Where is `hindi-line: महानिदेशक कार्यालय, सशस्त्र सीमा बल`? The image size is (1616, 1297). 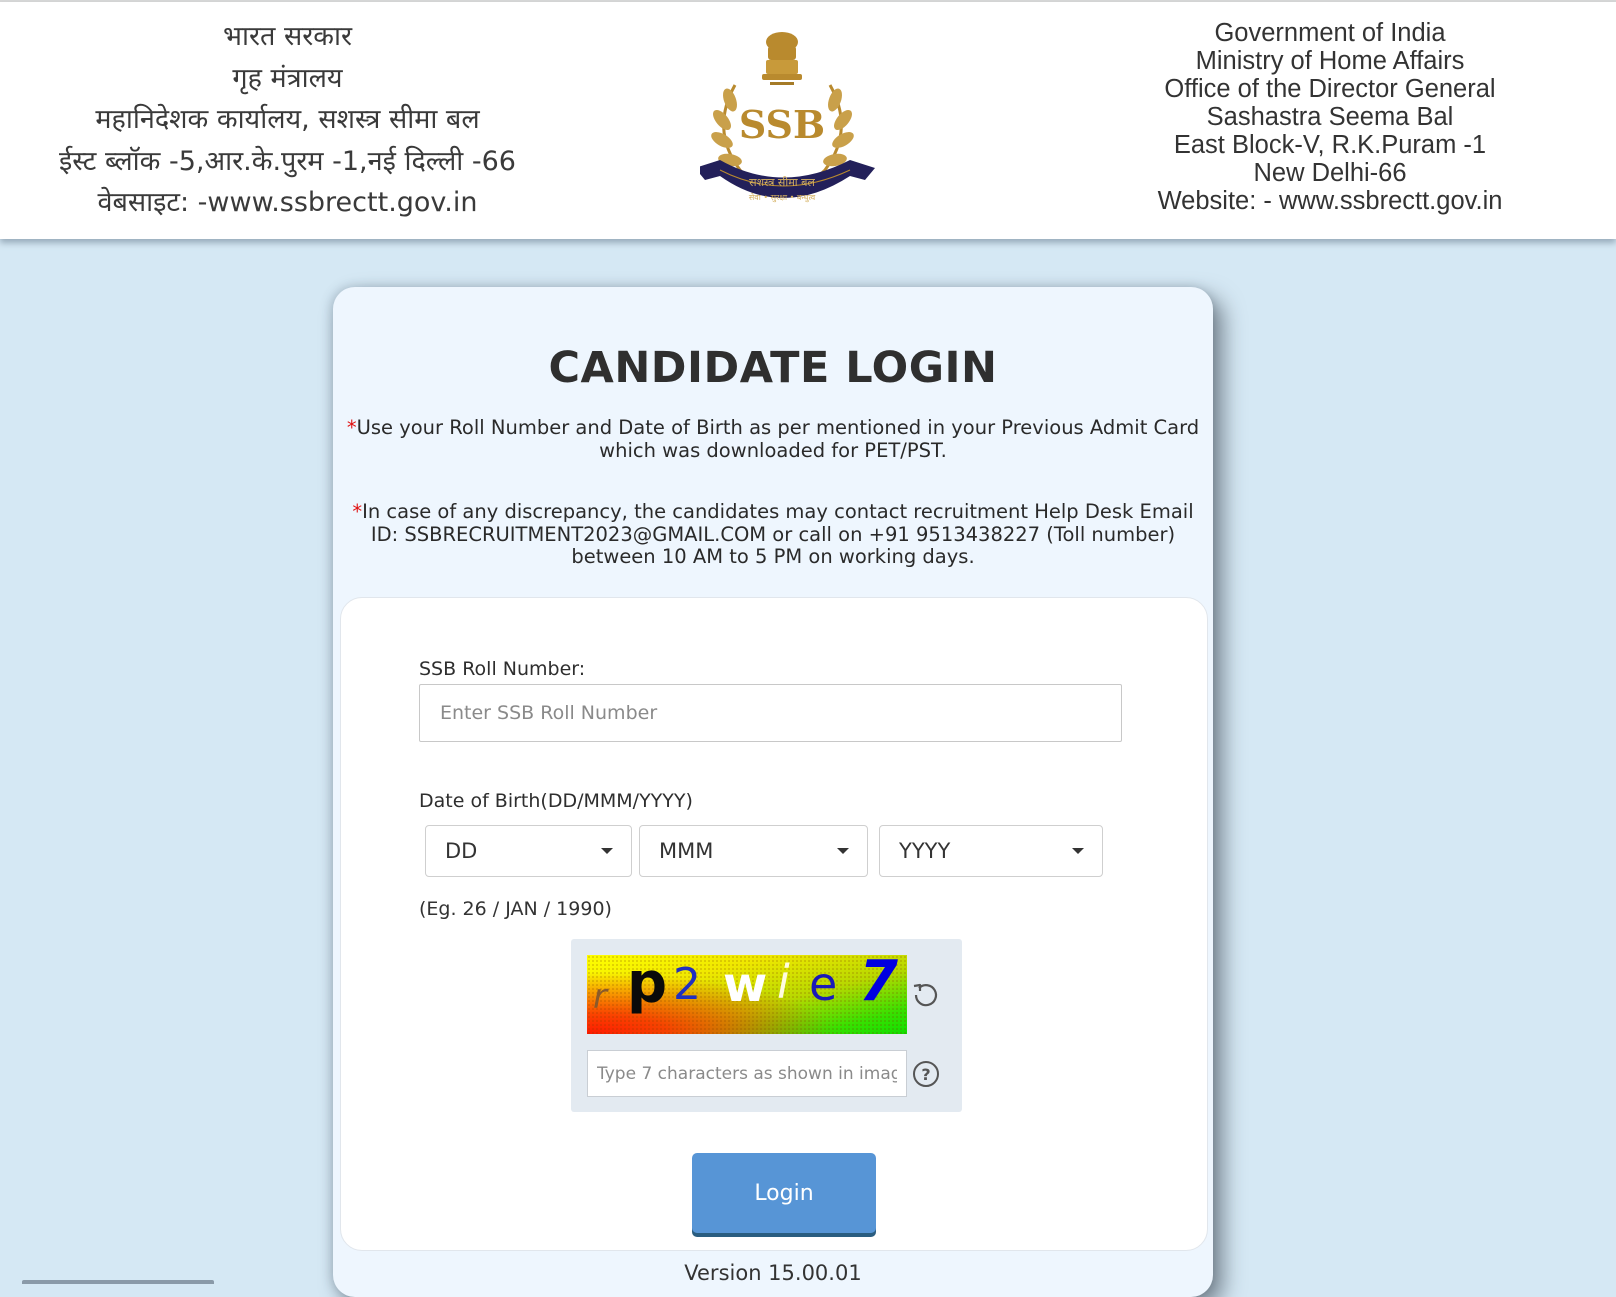
hindi-line: महानिदेशक कार्यालय, सशस्त्र सीमा बल is located at coordinates (287, 119).